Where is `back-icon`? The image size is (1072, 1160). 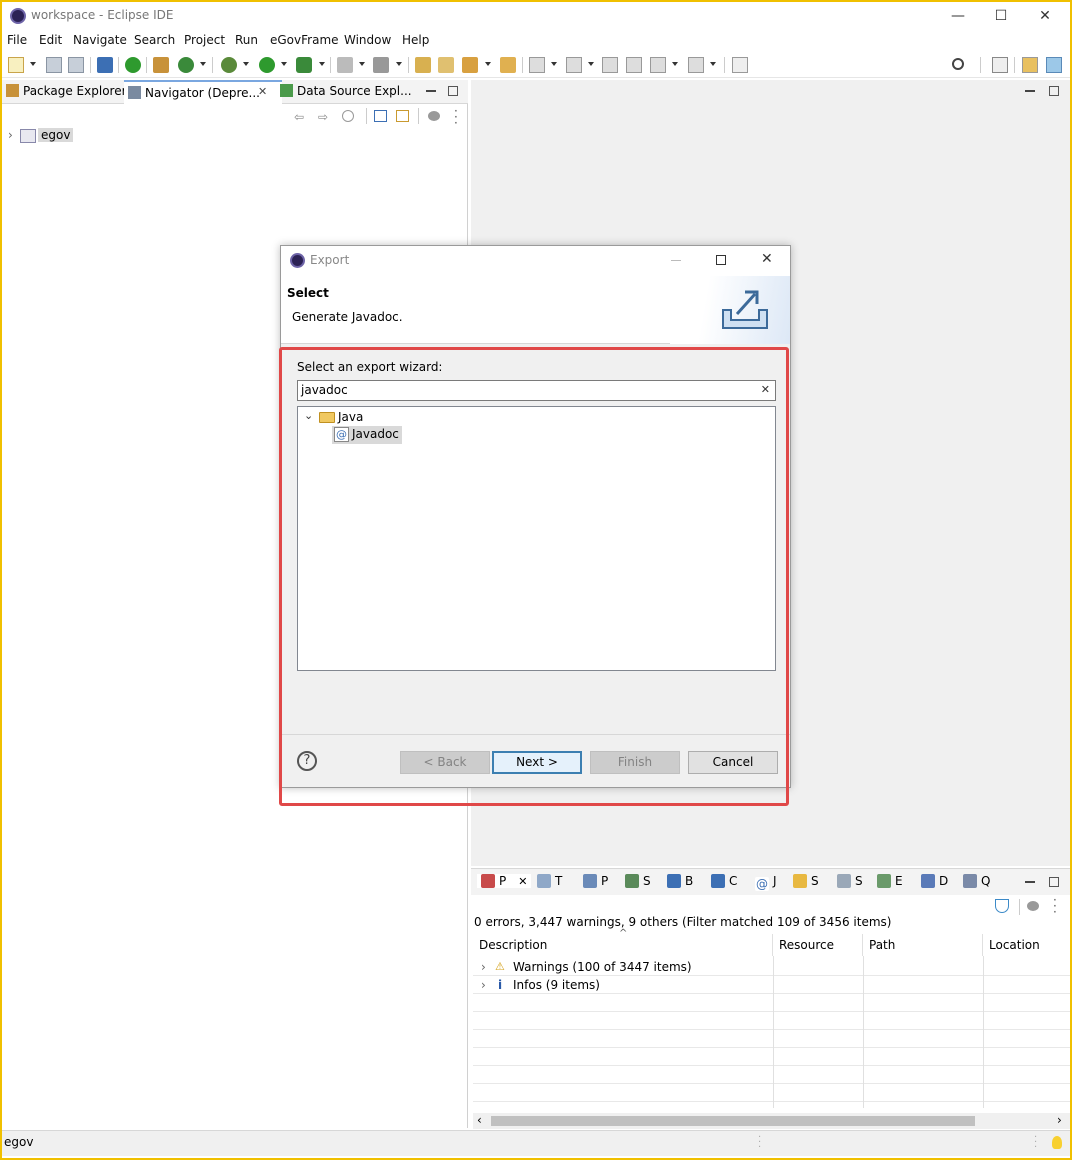 back-icon is located at coordinates (658, 65).